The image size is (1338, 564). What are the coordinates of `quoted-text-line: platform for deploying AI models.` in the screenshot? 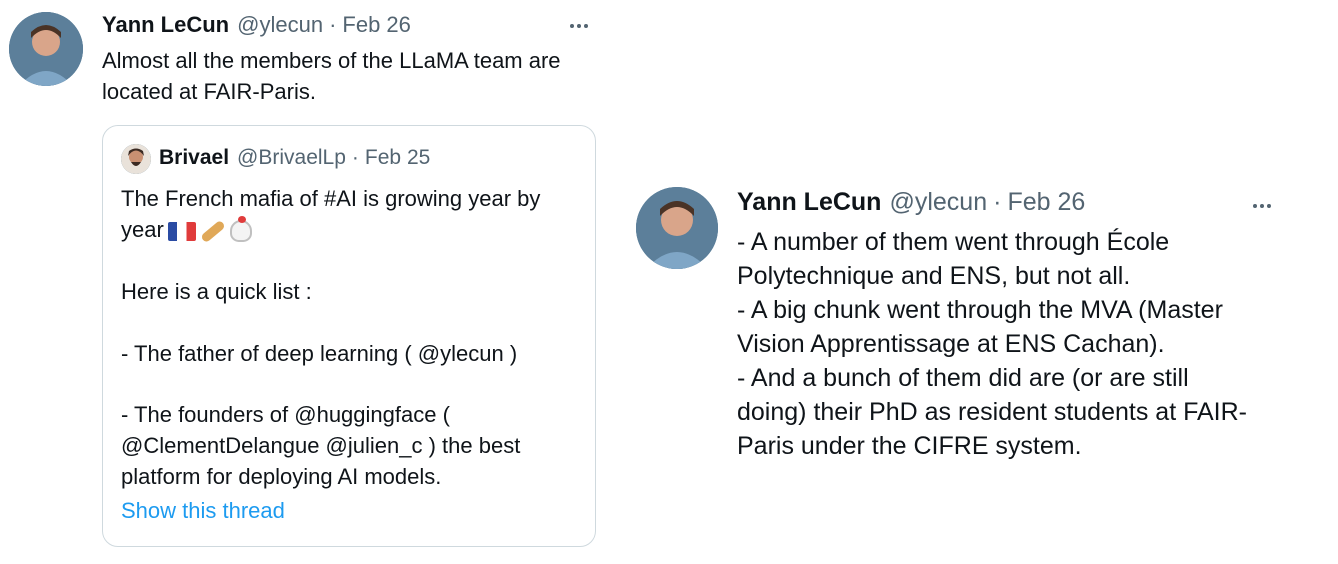 It's located at (281, 476).